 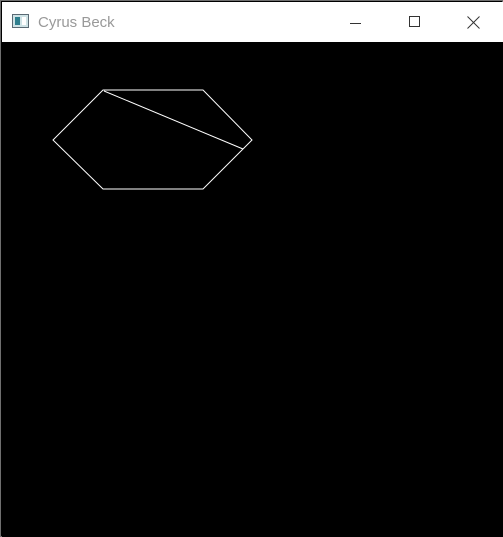 I want to click on drawing-surface, so click(x=152, y=139).